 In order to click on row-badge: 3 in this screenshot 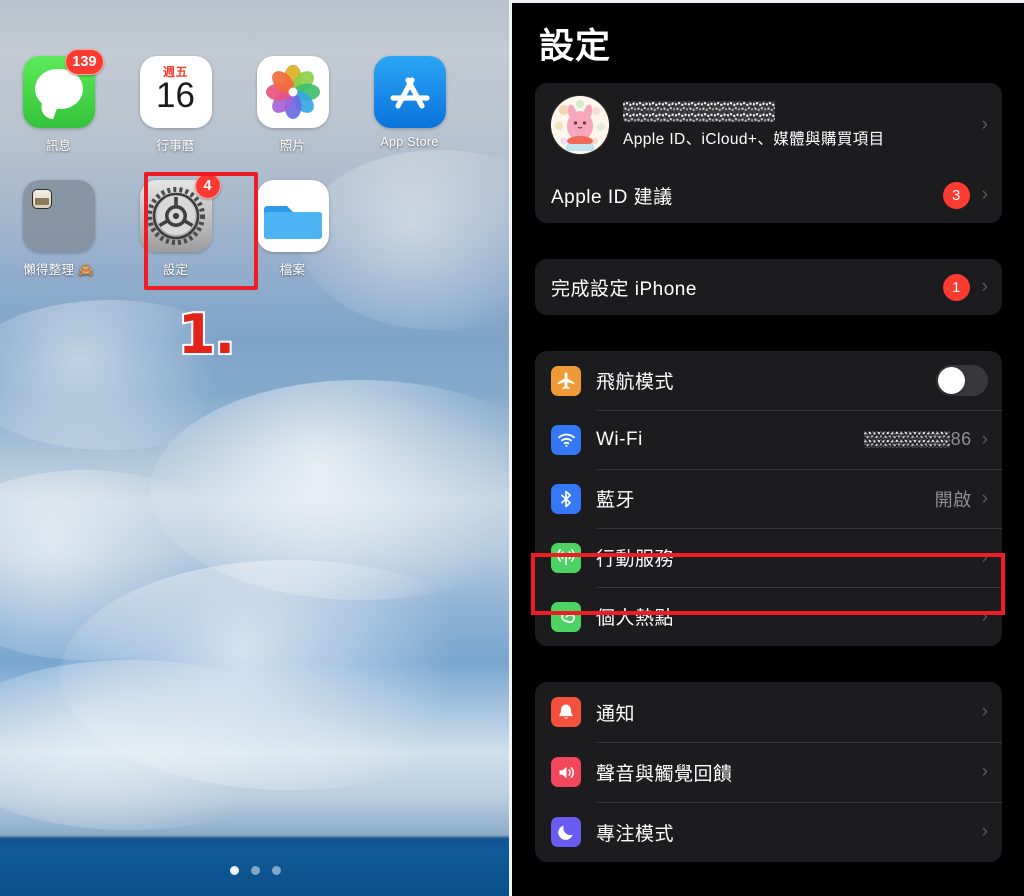, I will do `click(956, 195)`.